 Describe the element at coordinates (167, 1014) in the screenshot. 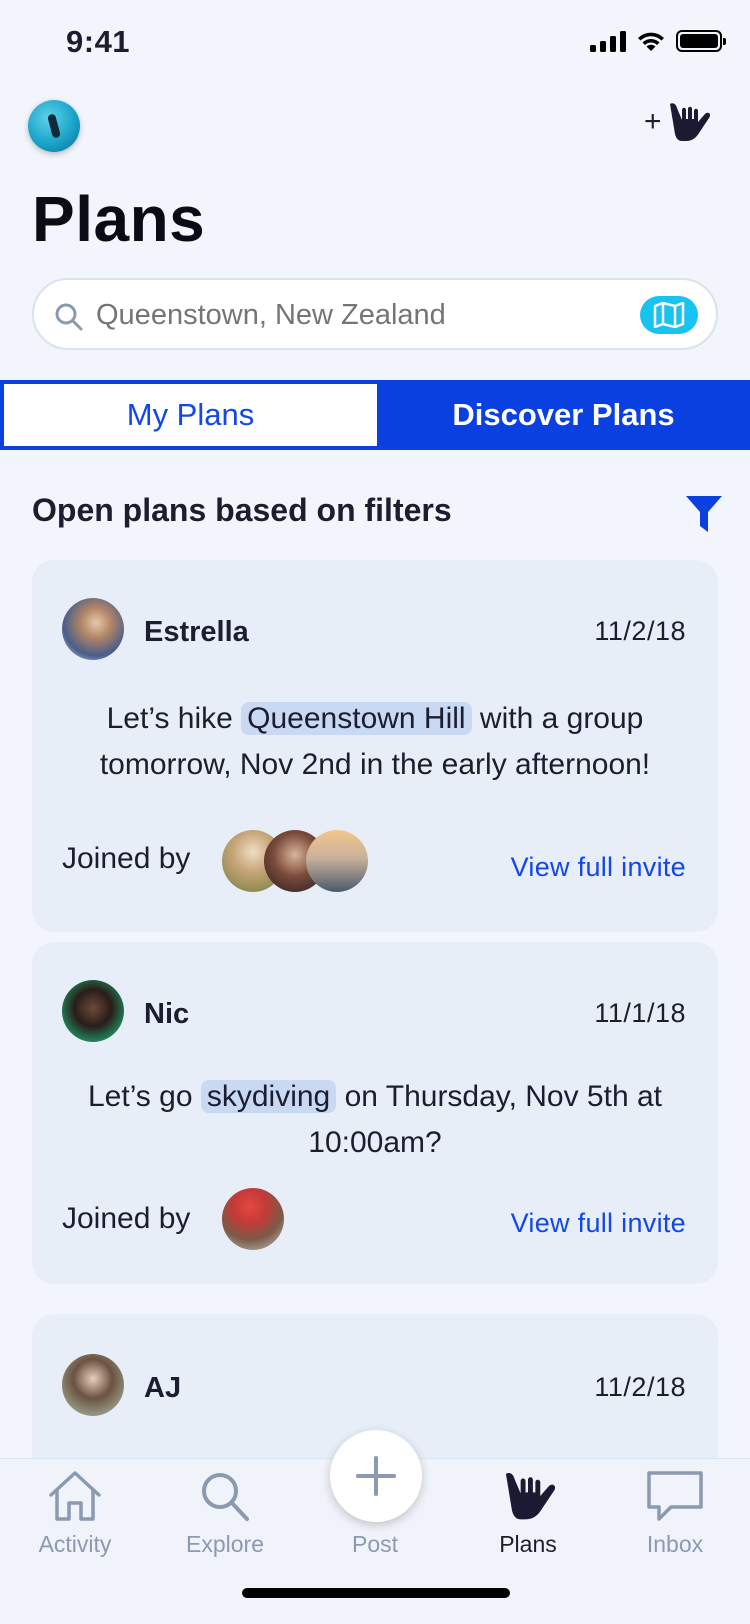

I see `plan-author: Nic` at that location.